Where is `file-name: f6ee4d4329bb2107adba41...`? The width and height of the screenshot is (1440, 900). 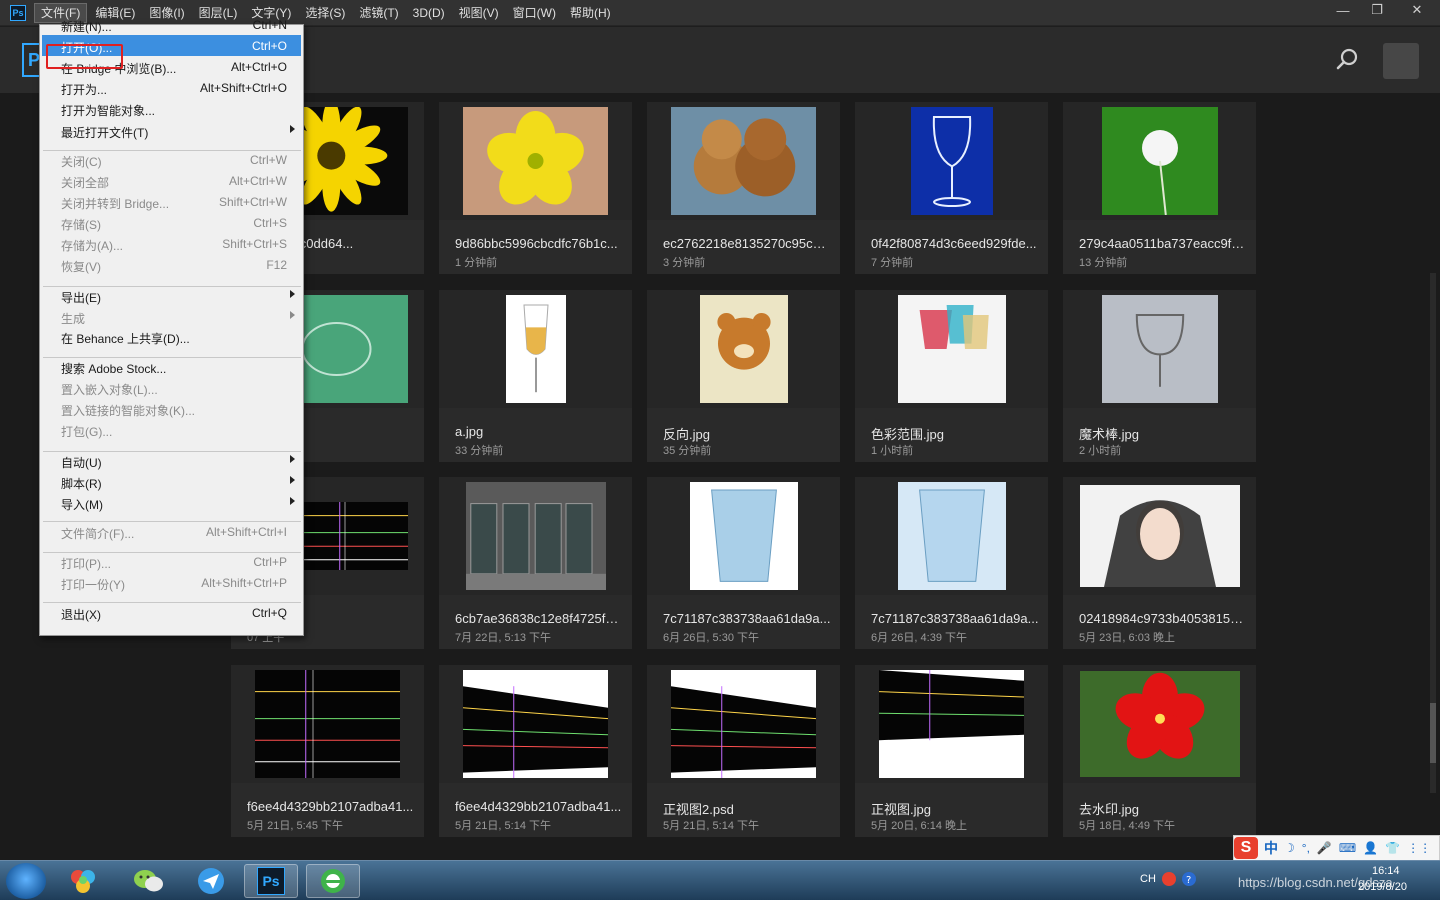 file-name: f6ee4d4329bb2107adba41... is located at coordinates (330, 806).